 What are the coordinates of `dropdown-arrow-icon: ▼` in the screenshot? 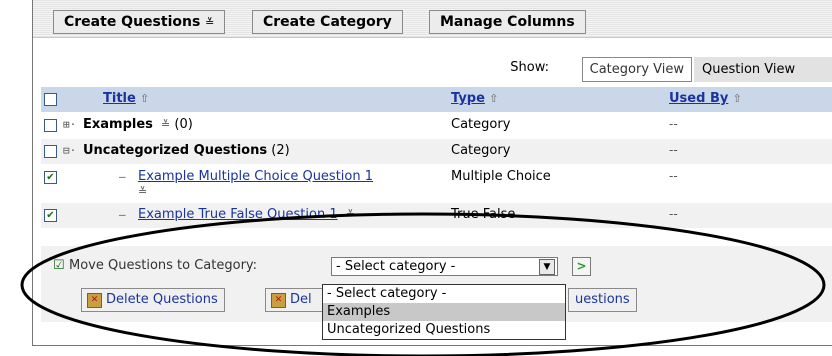 It's located at (547, 267).